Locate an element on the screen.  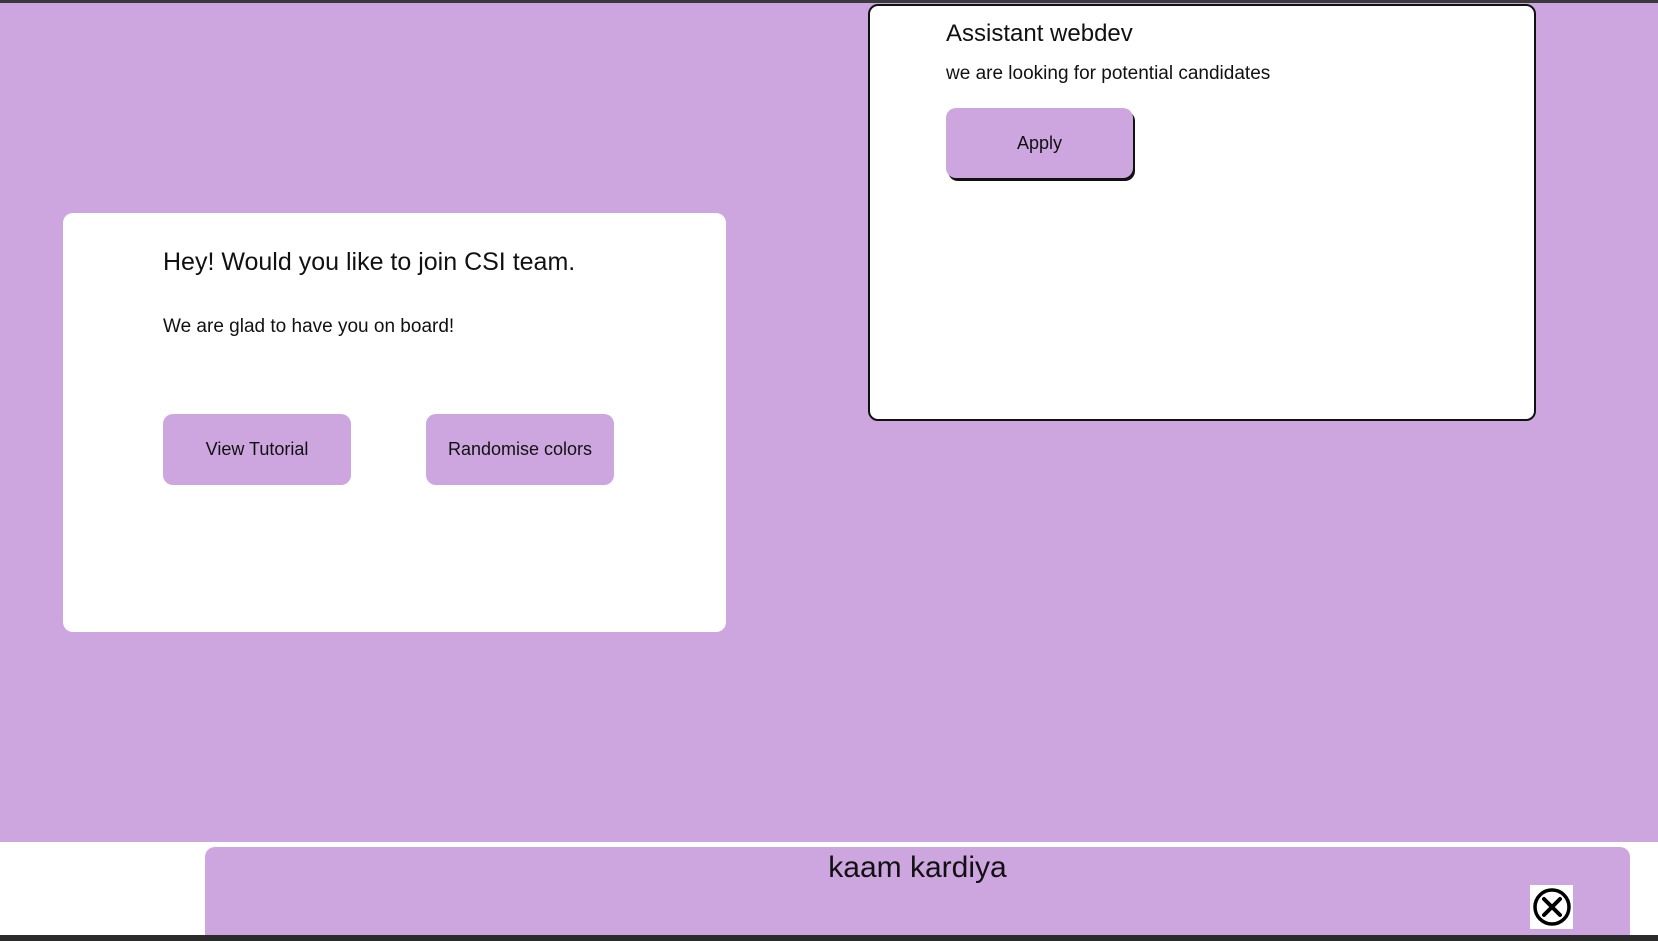
close-circle-icon-graphic is located at coordinates (1551, 907).